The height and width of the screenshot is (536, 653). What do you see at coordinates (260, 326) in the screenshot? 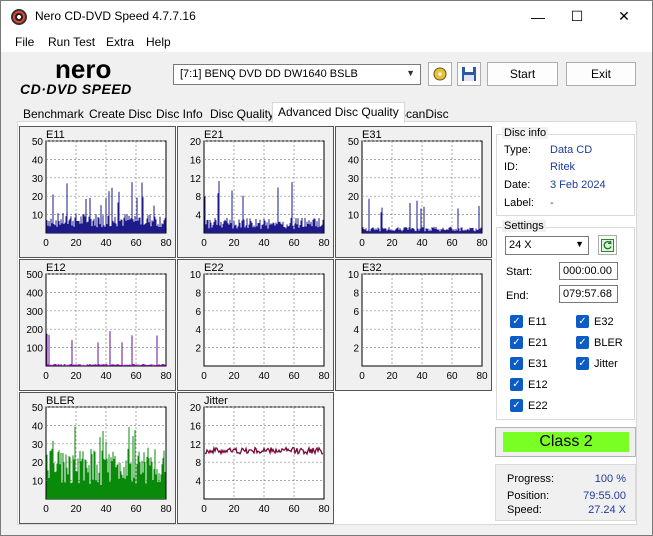
I see `chart-canvas: 2 4 6 8 10 0 20 40 60 80` at bounding box center [260, 326].